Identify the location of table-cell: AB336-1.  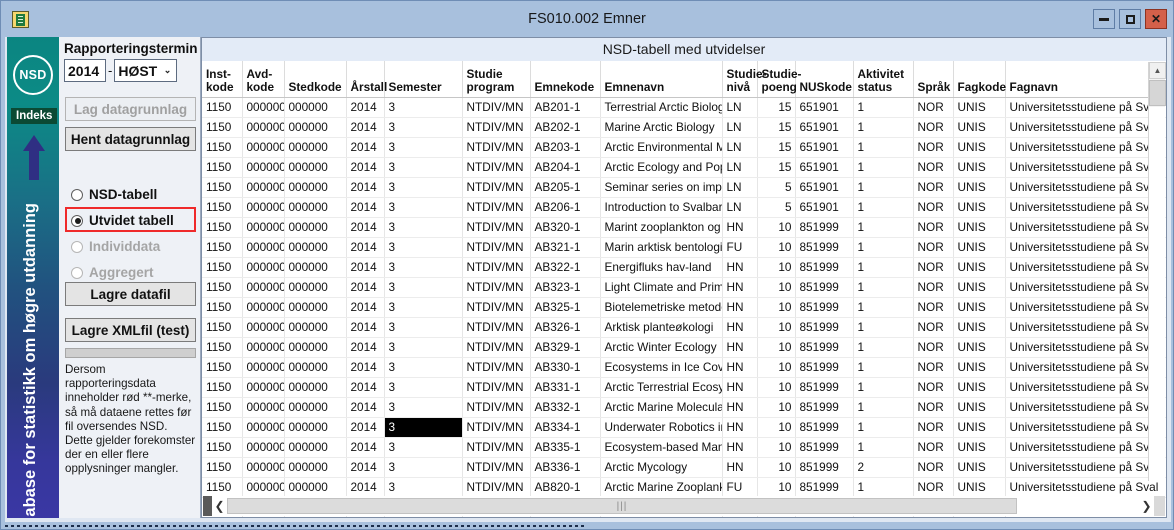
(565, 467).